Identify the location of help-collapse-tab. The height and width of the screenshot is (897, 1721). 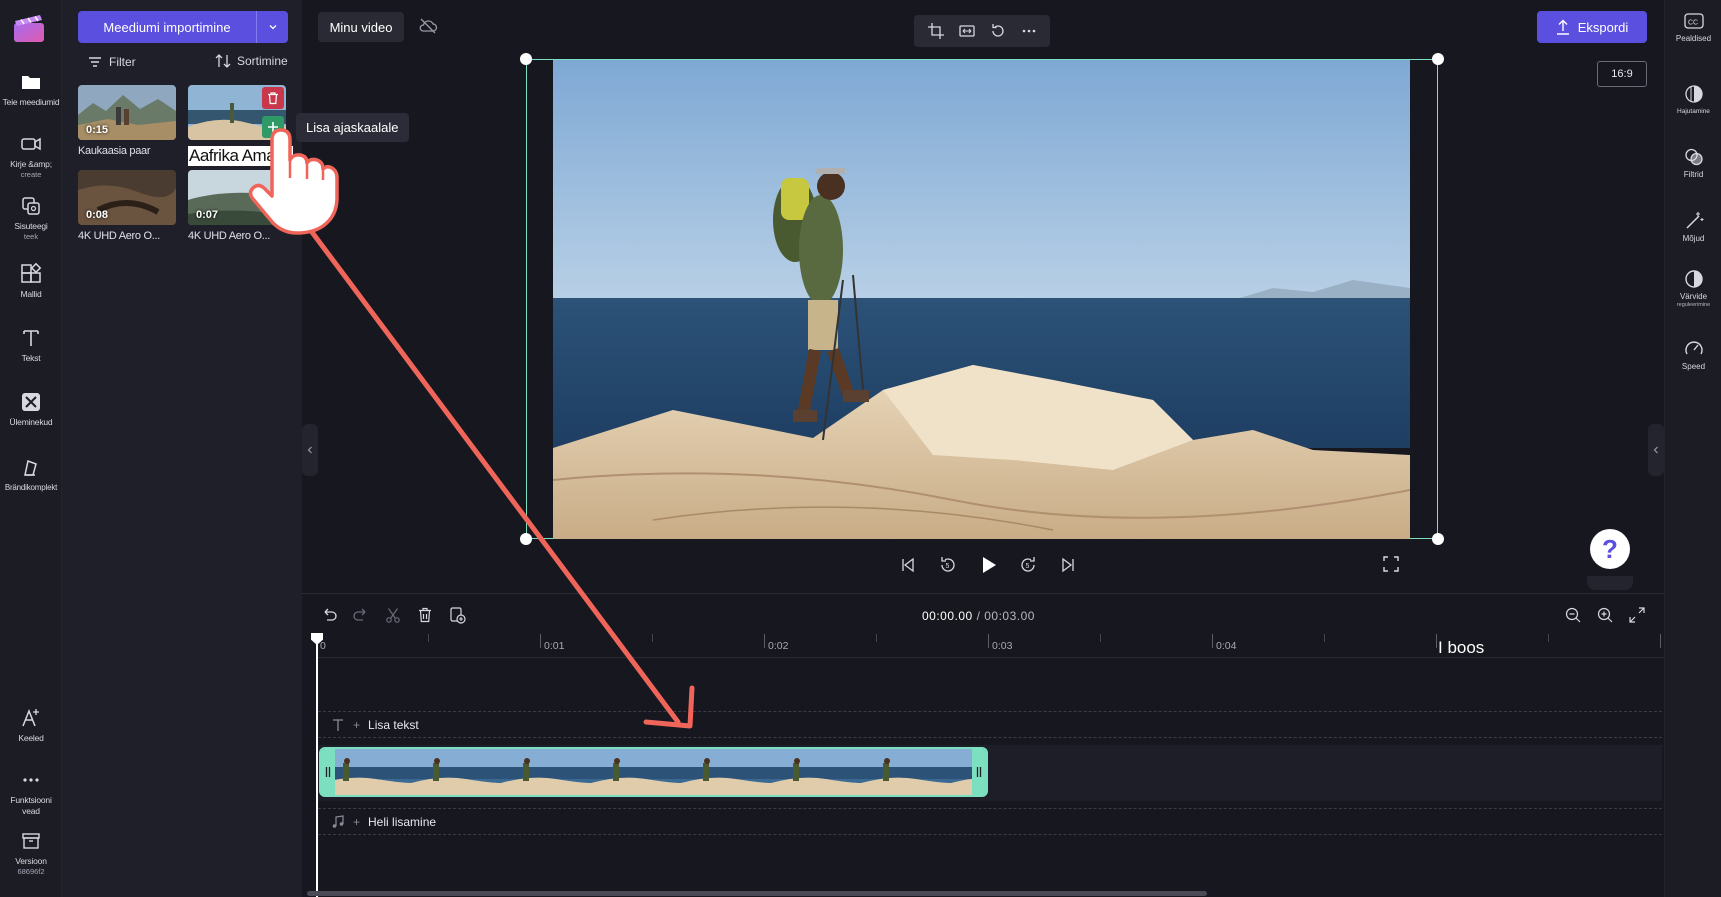
(1610, 583).